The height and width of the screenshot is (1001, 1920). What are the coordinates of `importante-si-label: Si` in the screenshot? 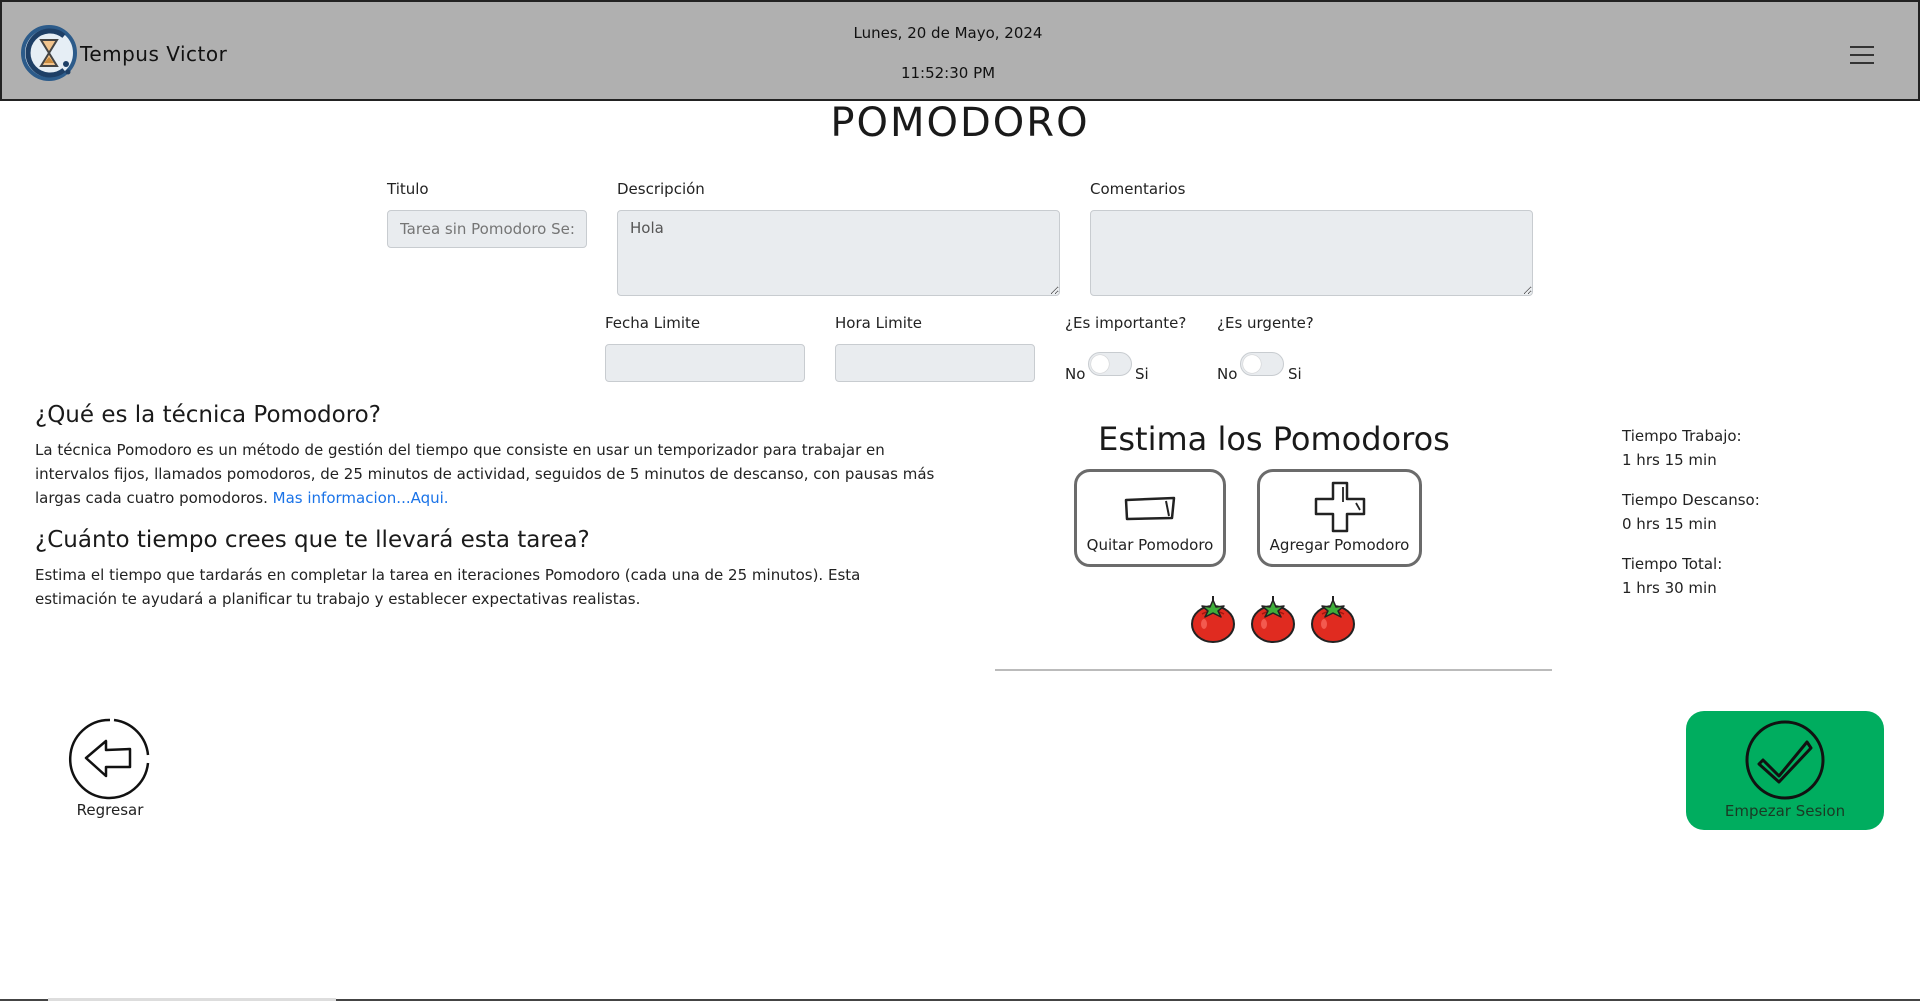 It's located at (1142, 374).